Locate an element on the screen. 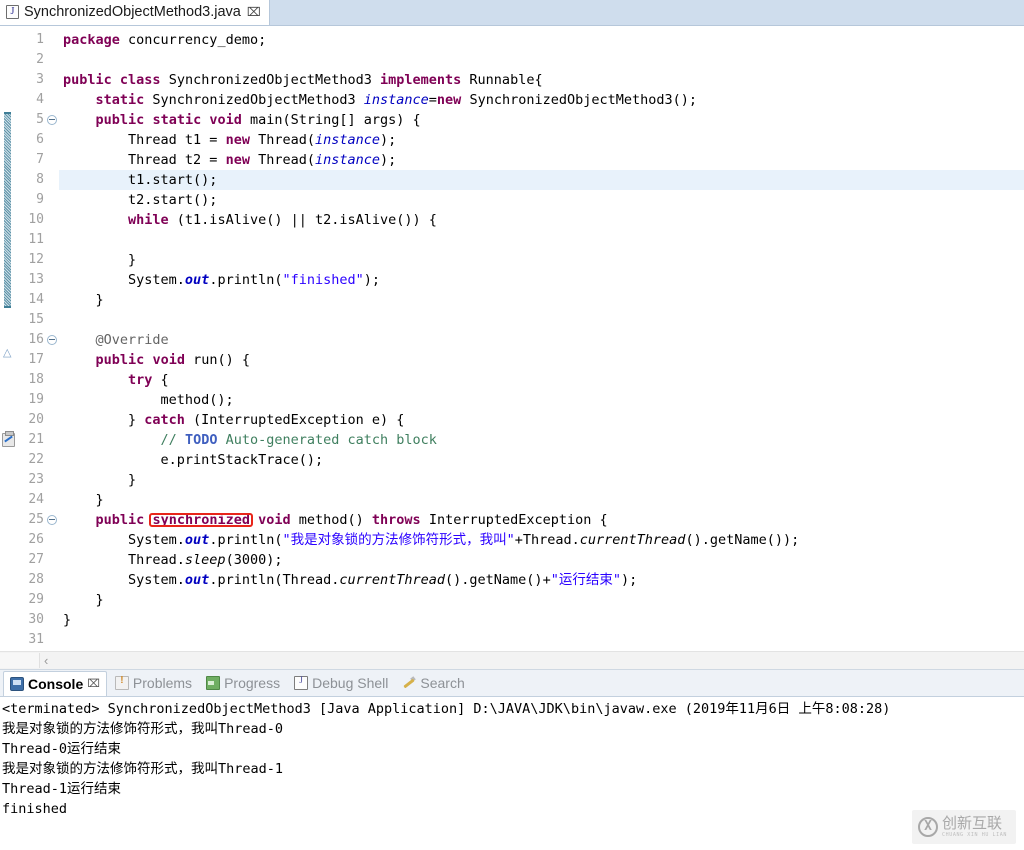 The image size is (1024, 850). scrollbar-thumb is located at coordinates (20, 660).